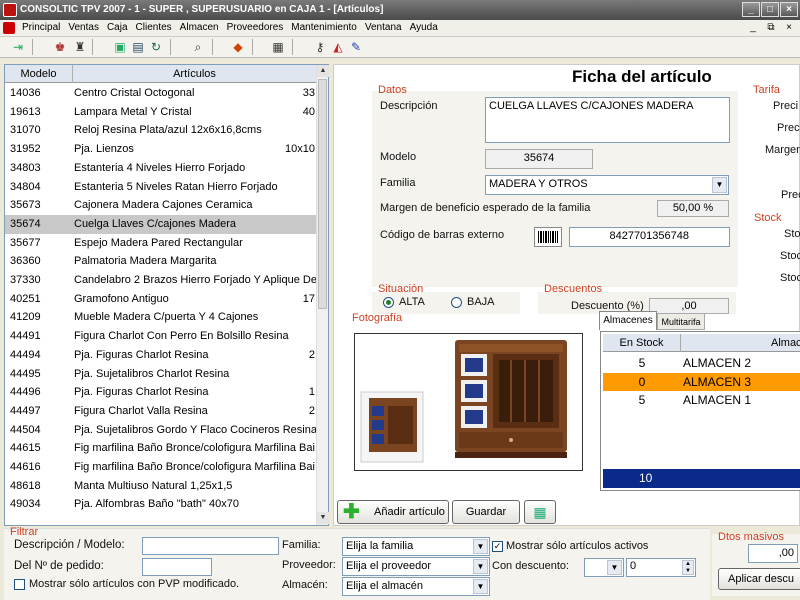 The width and height of the screenshot is (800, 600). Describe the element at coordinates (320, 47) in the screenshot. I see `key-icon: ⚷` at that location.